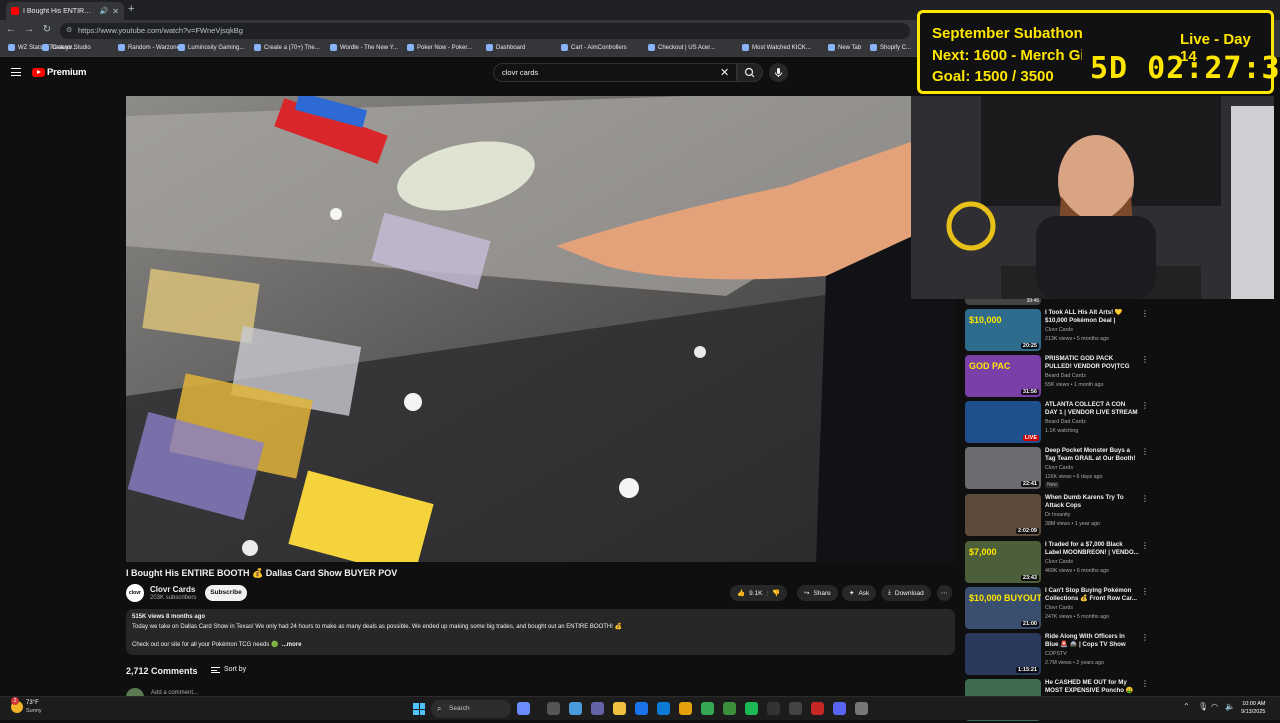  What do you see at coordinates (844, 47) in the screenshot?
I see `bookmark-item: New Tab` at bounding box center [844, 47].